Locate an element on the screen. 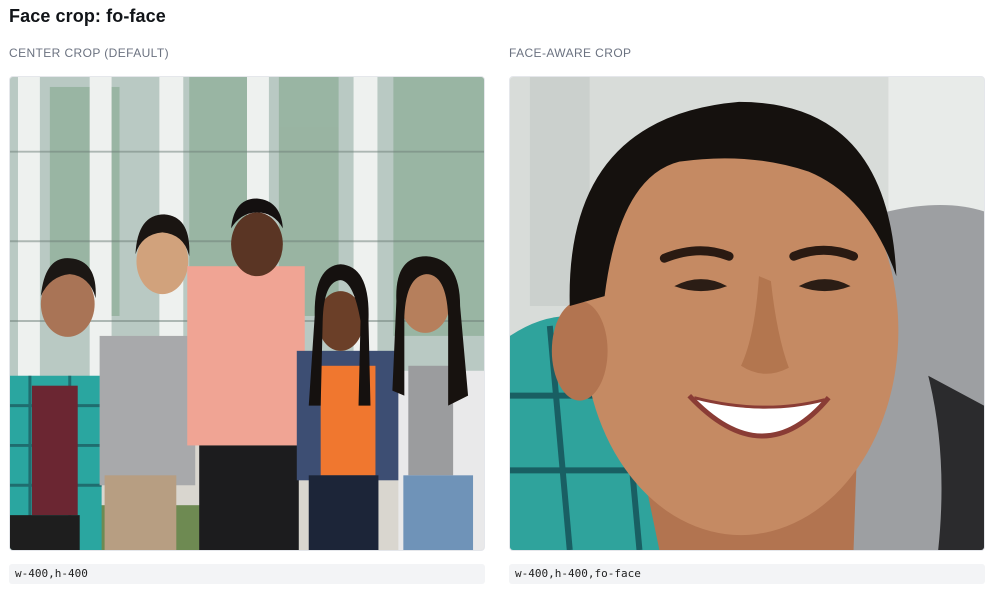  face-crop-transform: w-400,h-400,fo-face is located at coordinates (747, 574).